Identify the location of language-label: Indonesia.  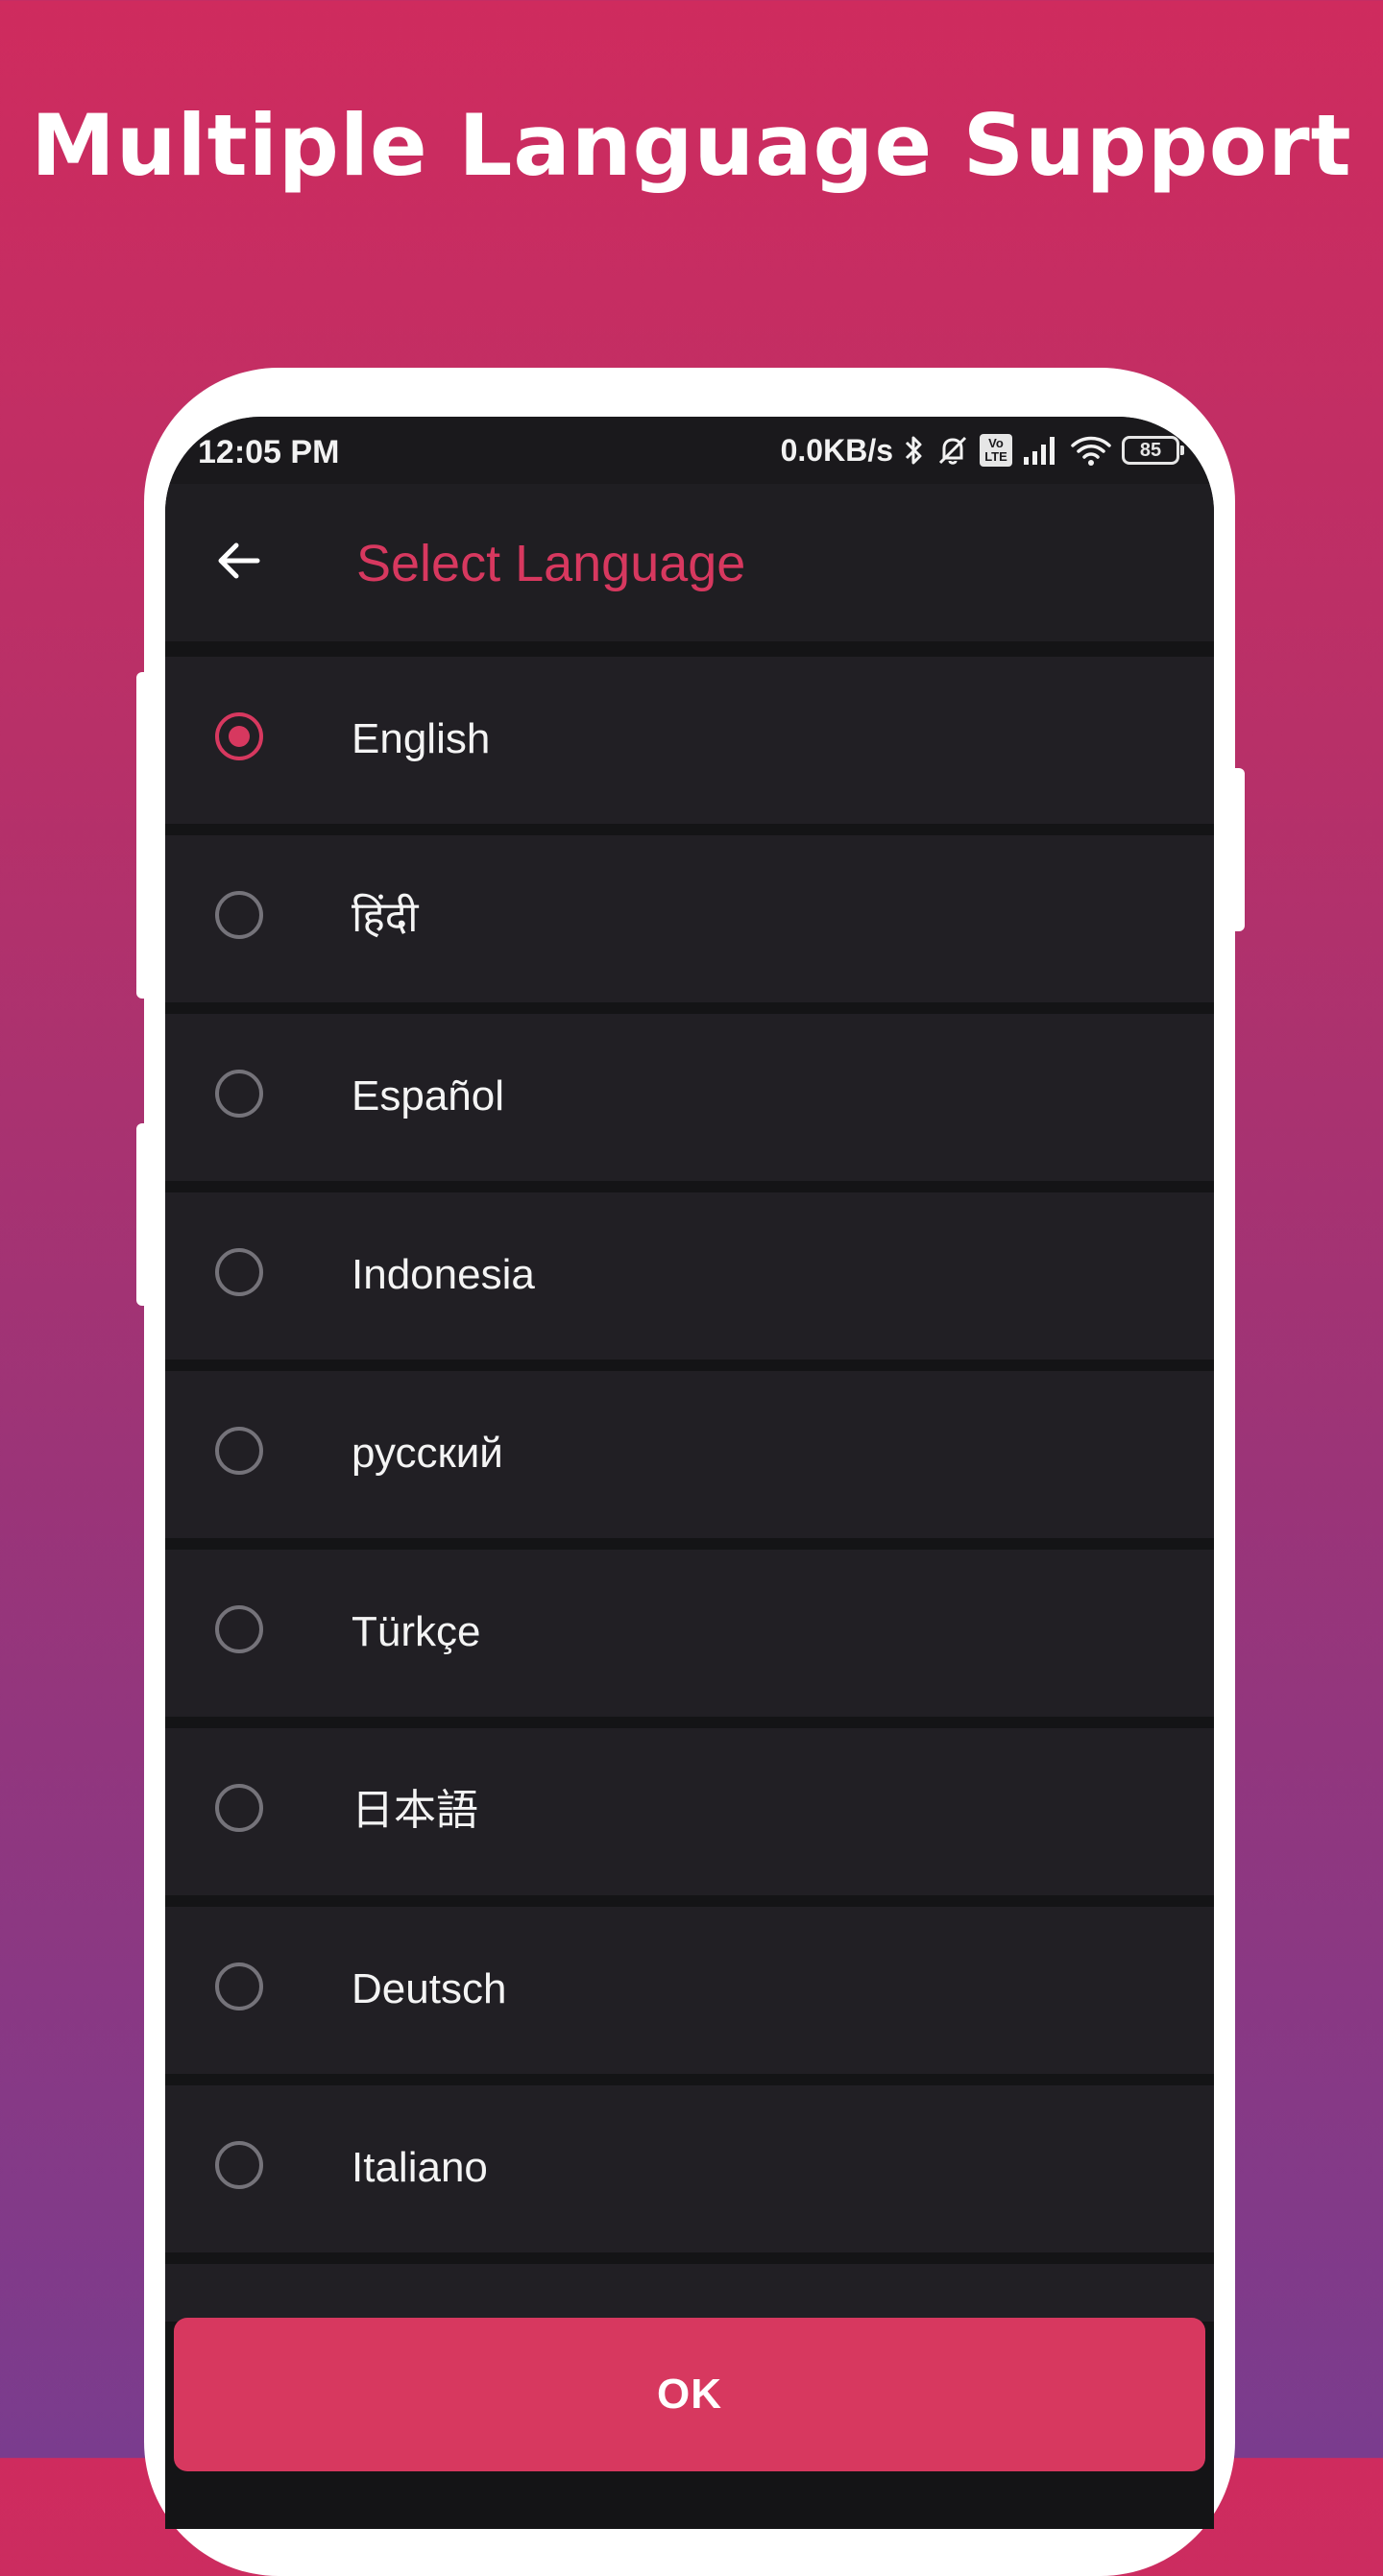
(443, 1274).